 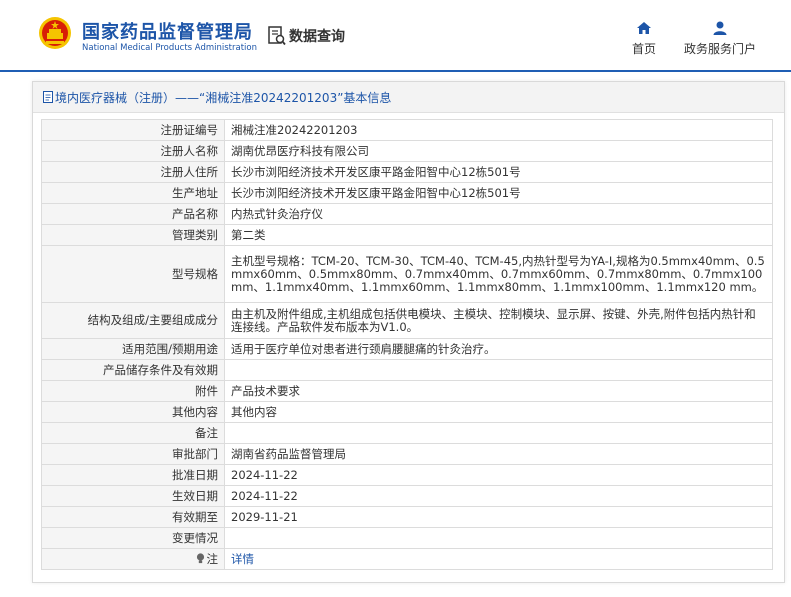 I want to click on field-label: 附件, so click(x=133, y=391).